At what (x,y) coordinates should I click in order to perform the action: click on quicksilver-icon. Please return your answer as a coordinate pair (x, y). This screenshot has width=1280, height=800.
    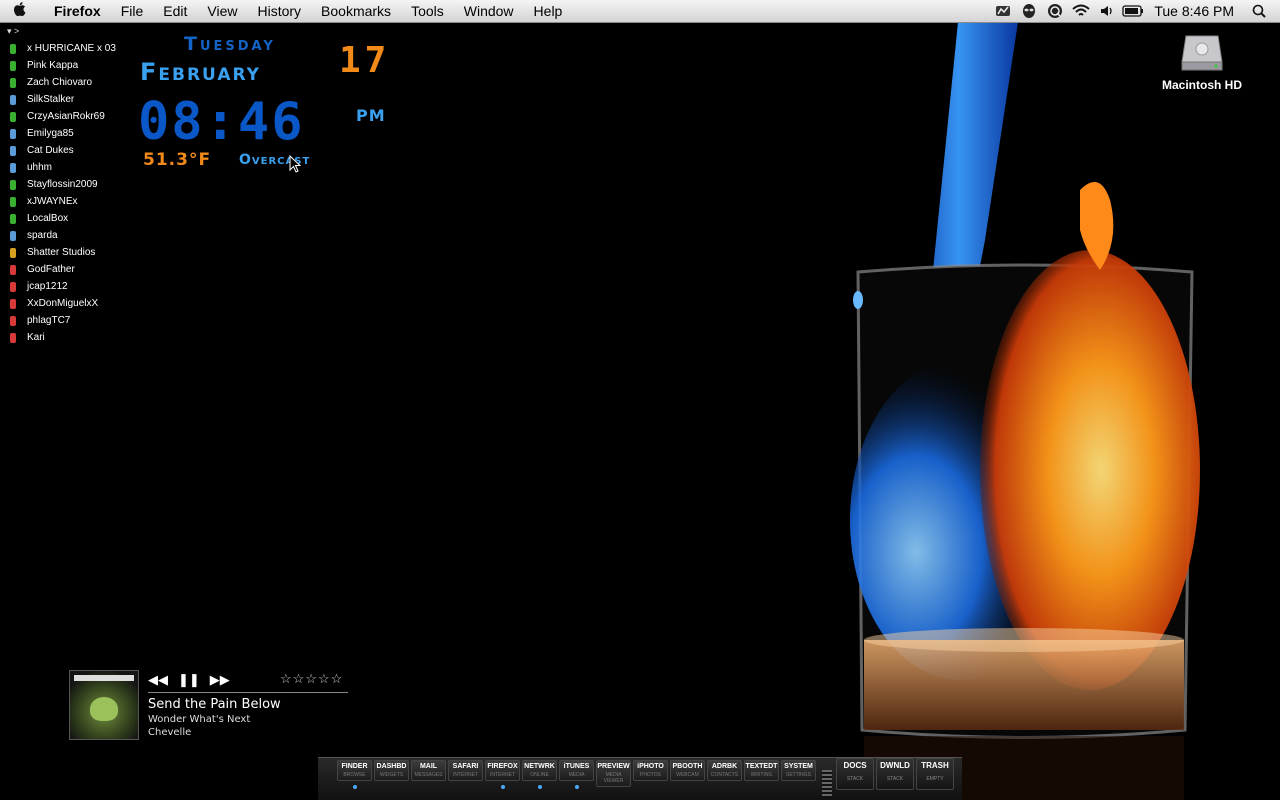
    Looking at the image, I should click on (1055, 11).